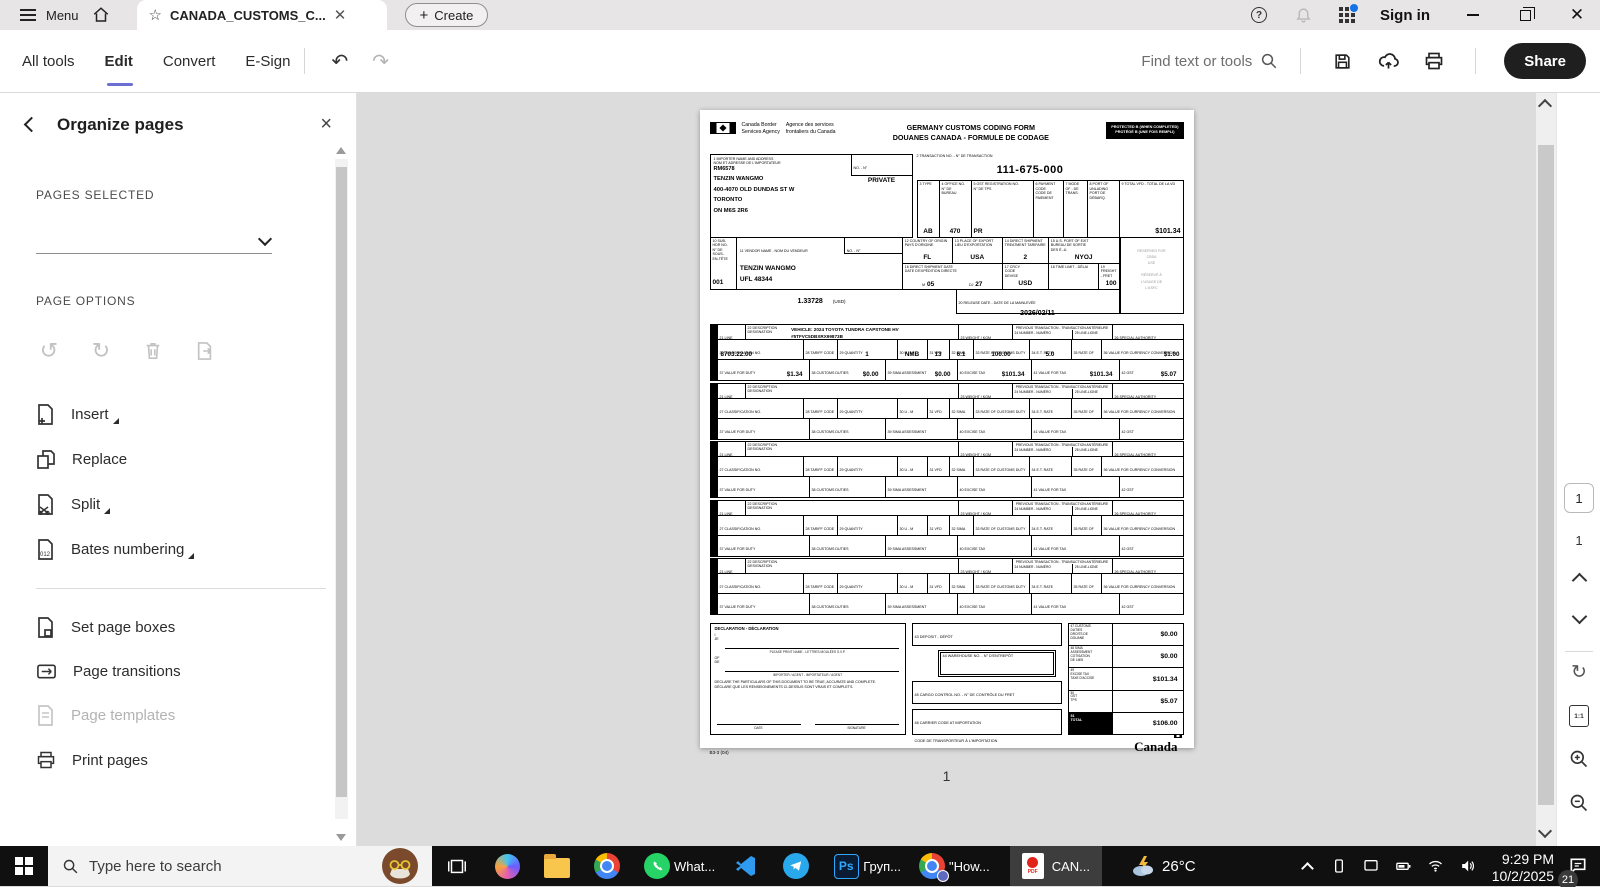  What do you see at coordinates (189, 61) in the screenshot?
I see `tab-convert: Convert` at bounding box center [189, 61].